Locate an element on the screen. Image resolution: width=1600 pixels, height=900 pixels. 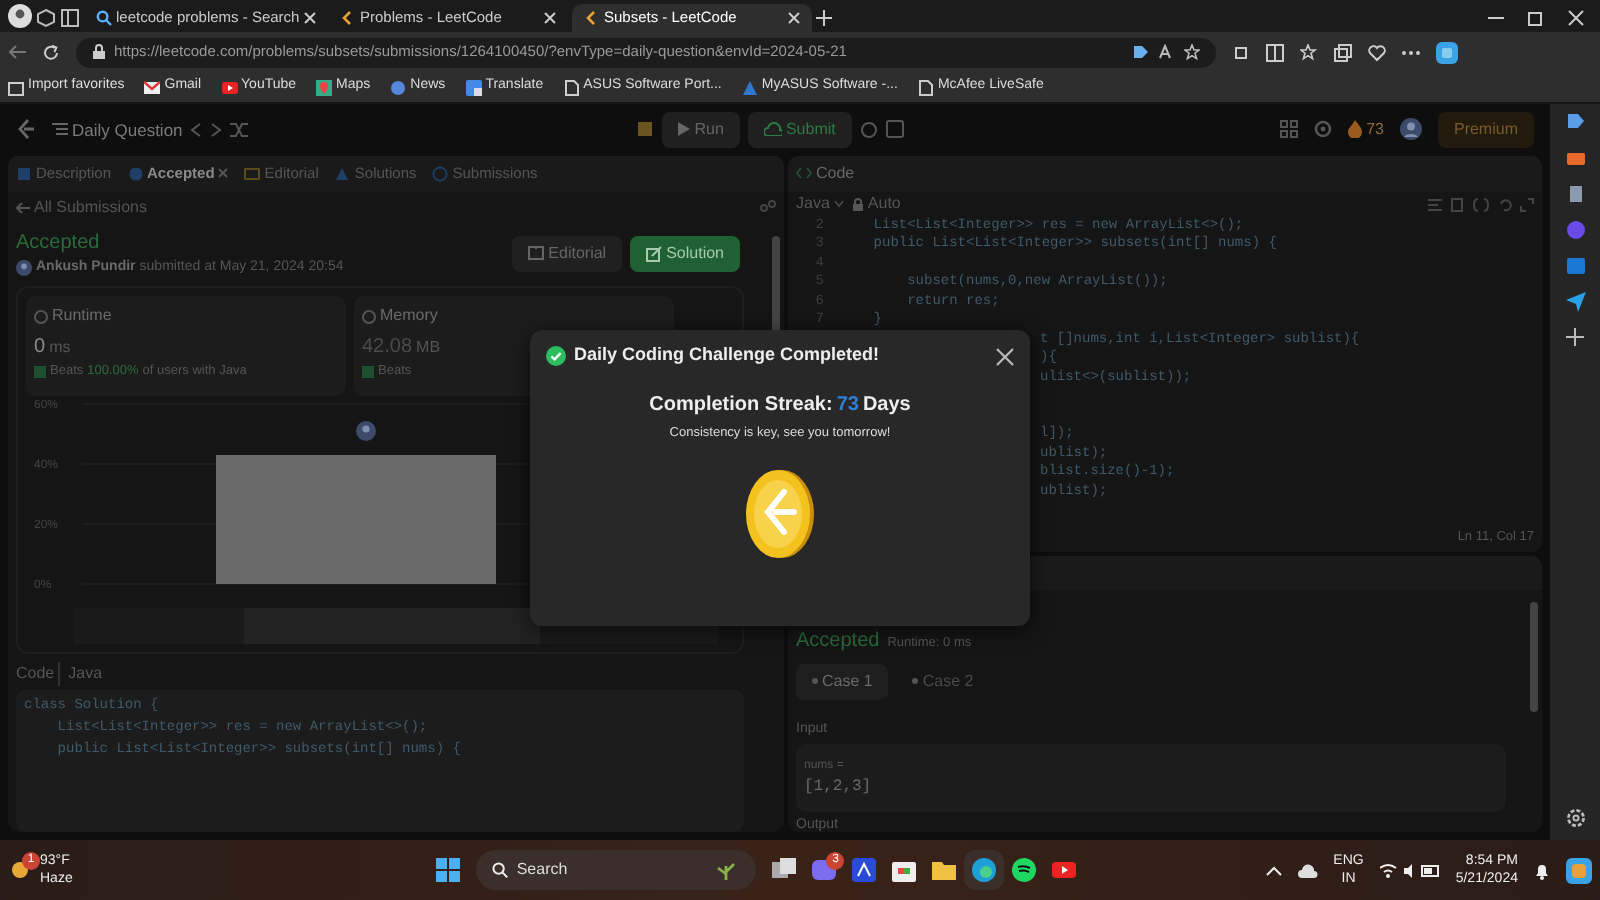
plant-icon is located at coordinates (726, 870).